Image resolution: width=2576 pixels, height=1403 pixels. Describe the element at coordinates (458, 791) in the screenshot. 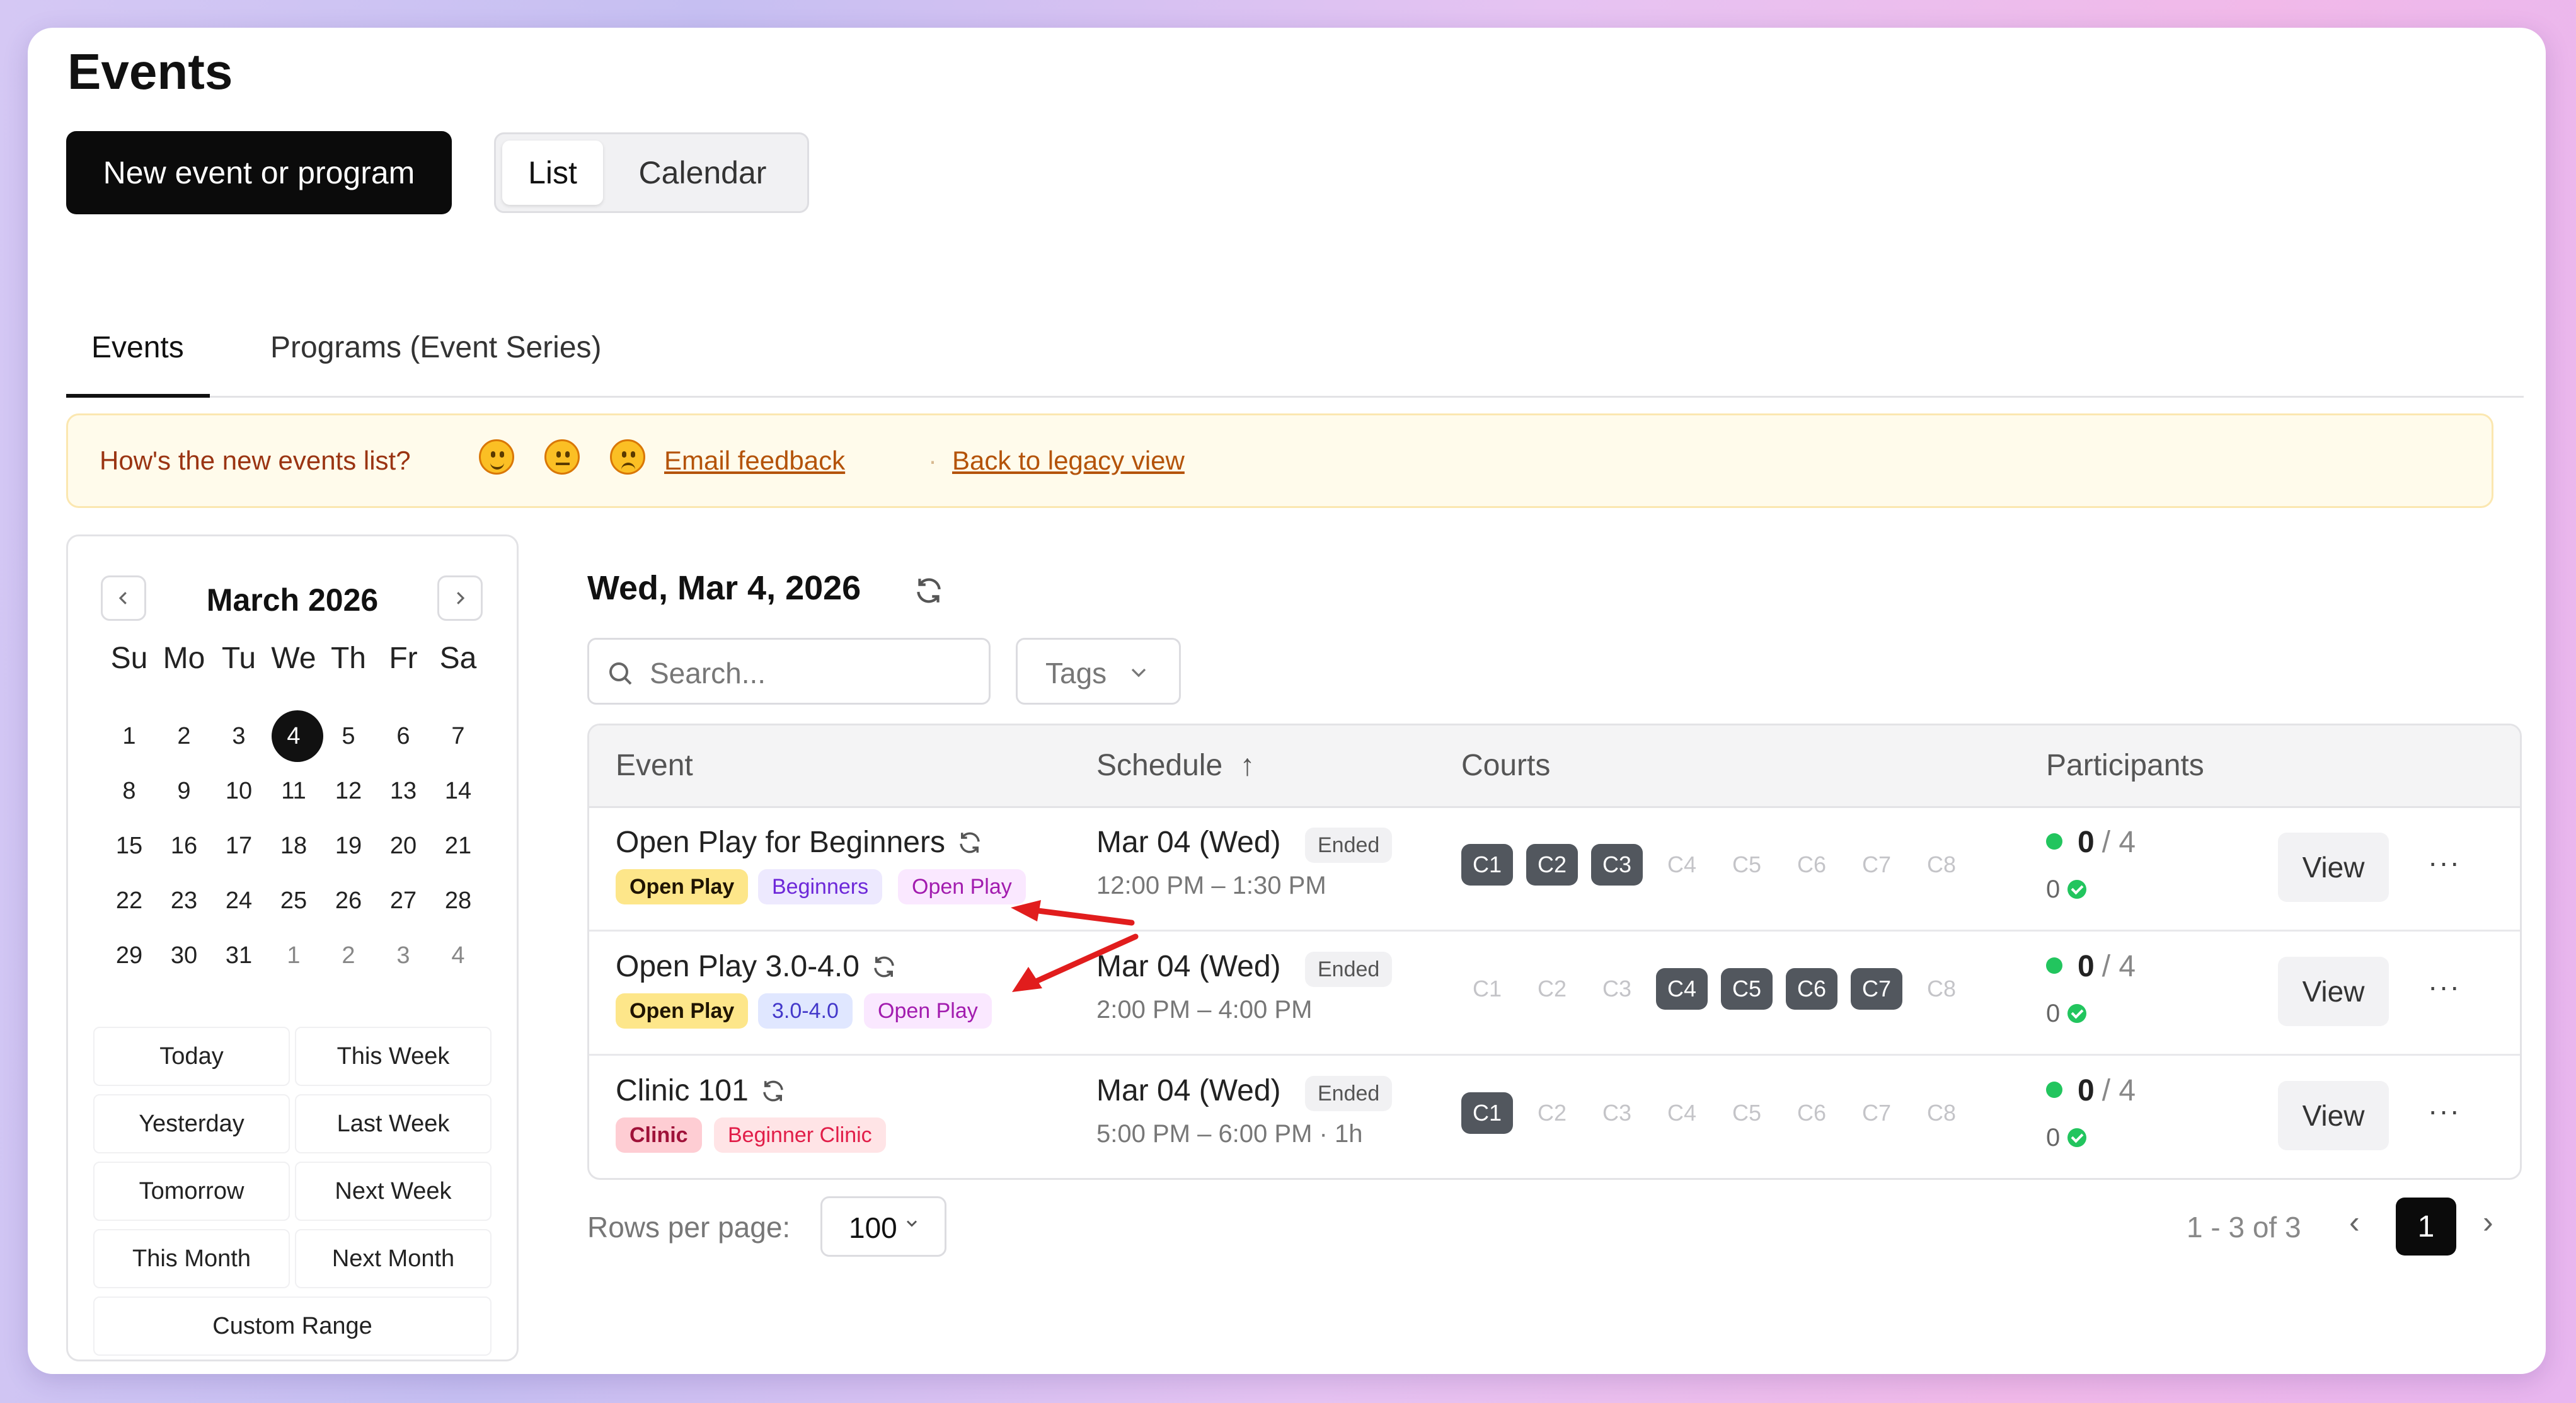

I see `calendar-day: 14` at that location.